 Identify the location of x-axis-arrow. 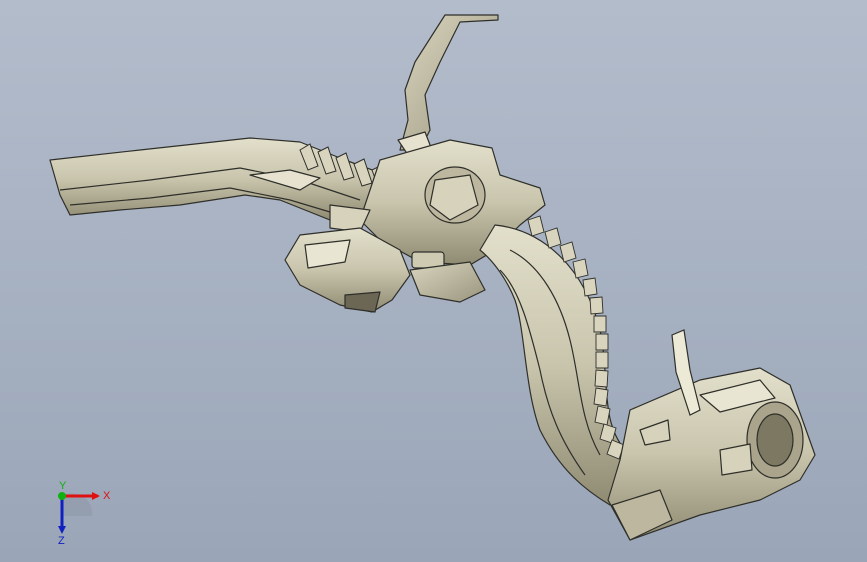
(96, 496).